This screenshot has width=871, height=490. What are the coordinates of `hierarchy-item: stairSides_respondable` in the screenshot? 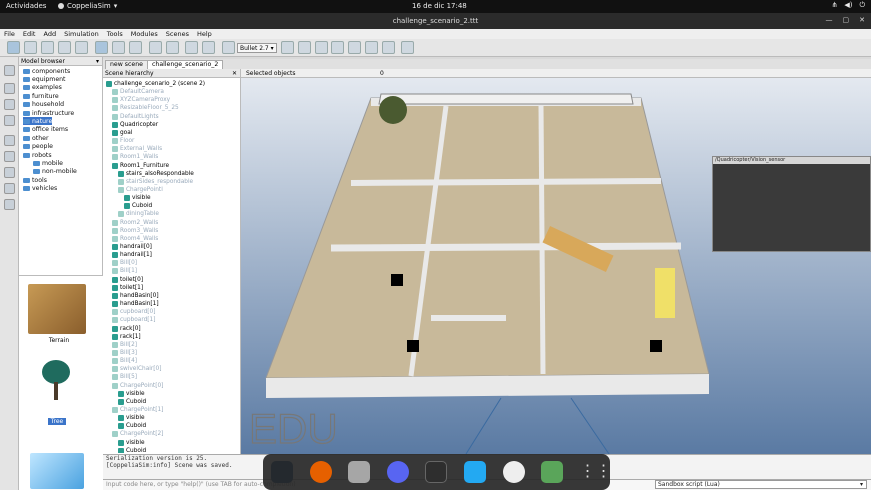 It's located at (155, 182).